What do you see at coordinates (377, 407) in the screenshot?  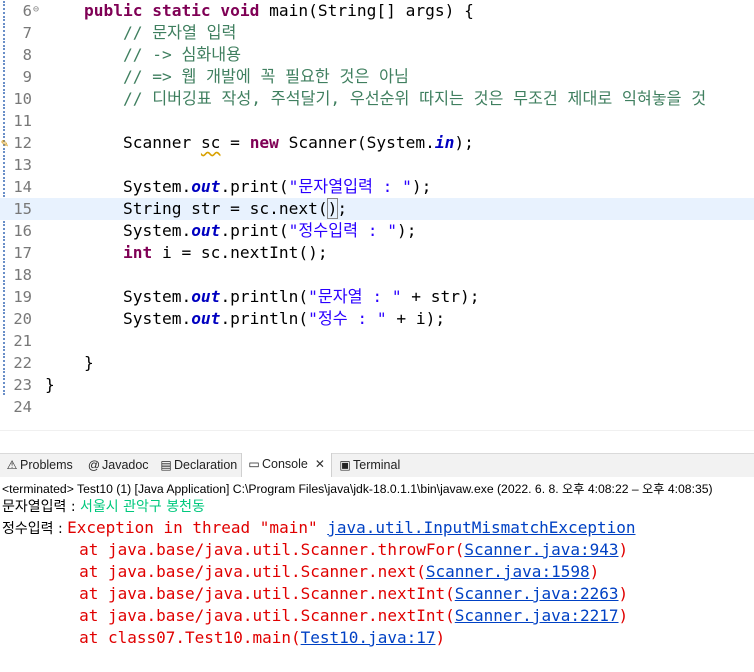 I see `code-line-24: 24` at bounding box center [377, 407].